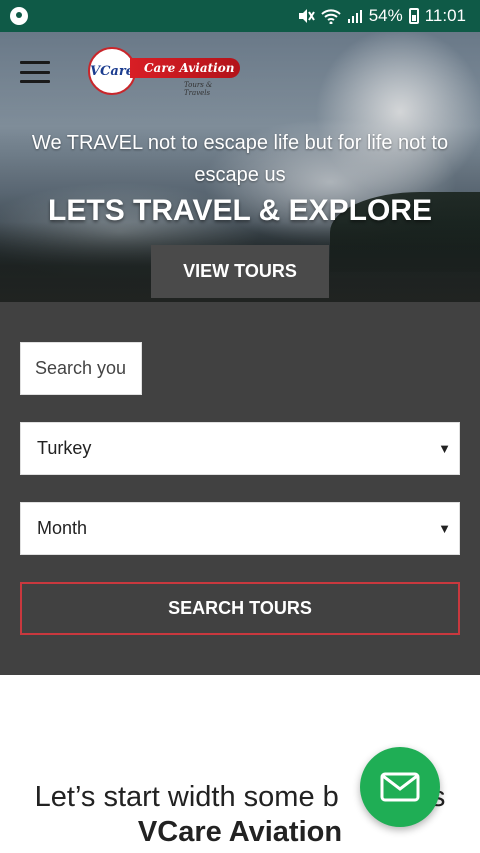 This screenshot has width=480, height=853. I want to click on mail-icon, so click(400, 787).